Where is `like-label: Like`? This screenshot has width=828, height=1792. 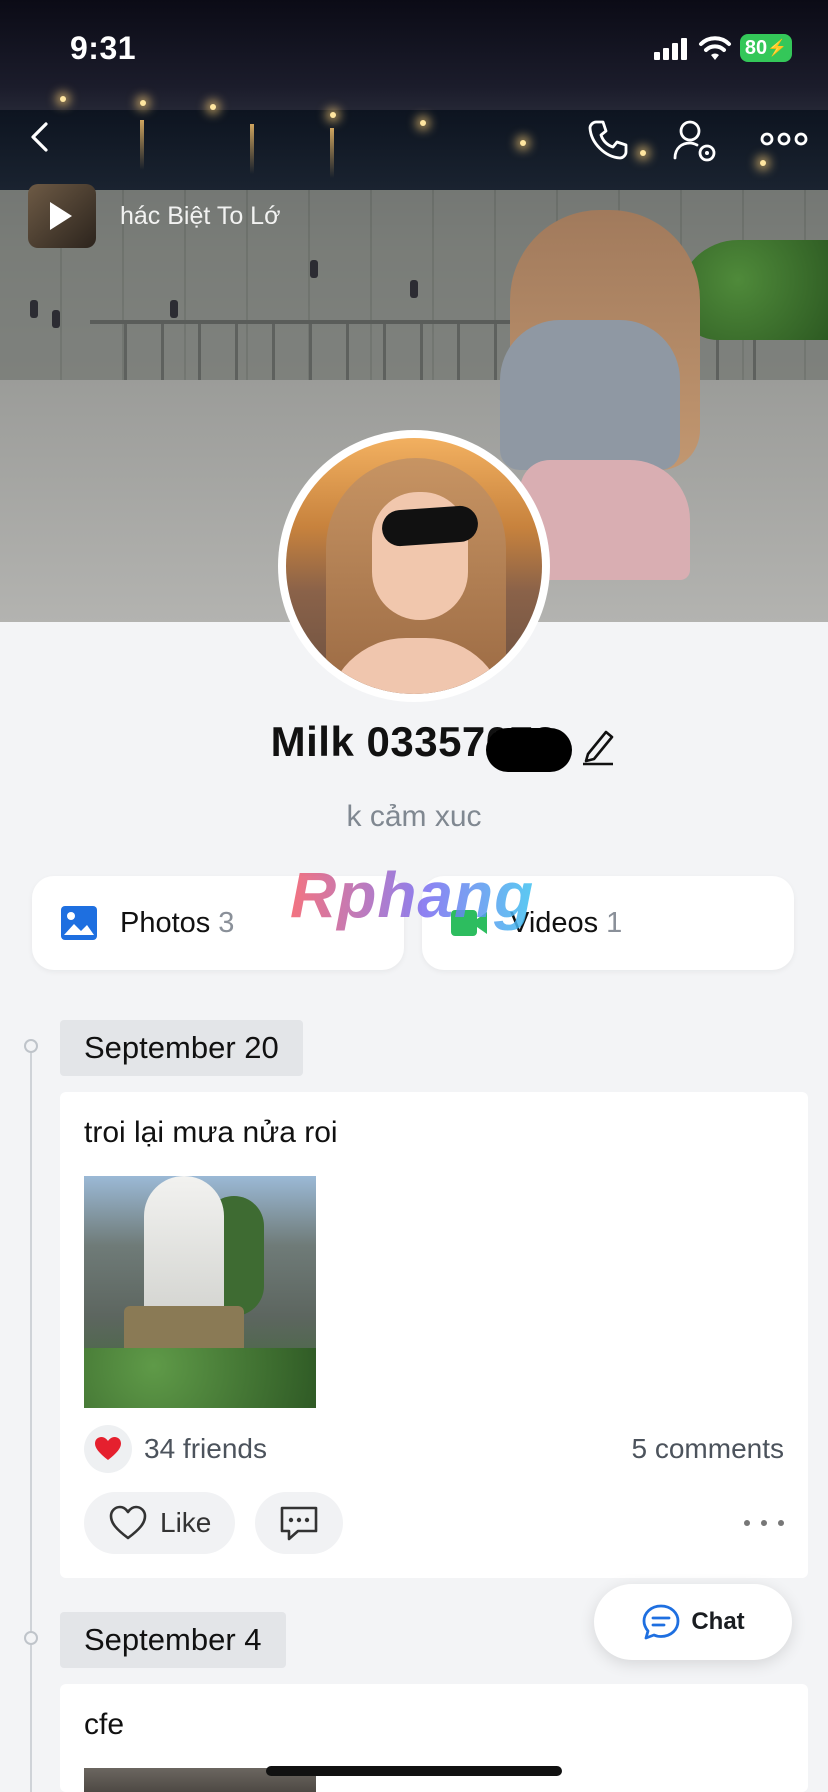 like-label: Like is located at coordinates (186, 1522).